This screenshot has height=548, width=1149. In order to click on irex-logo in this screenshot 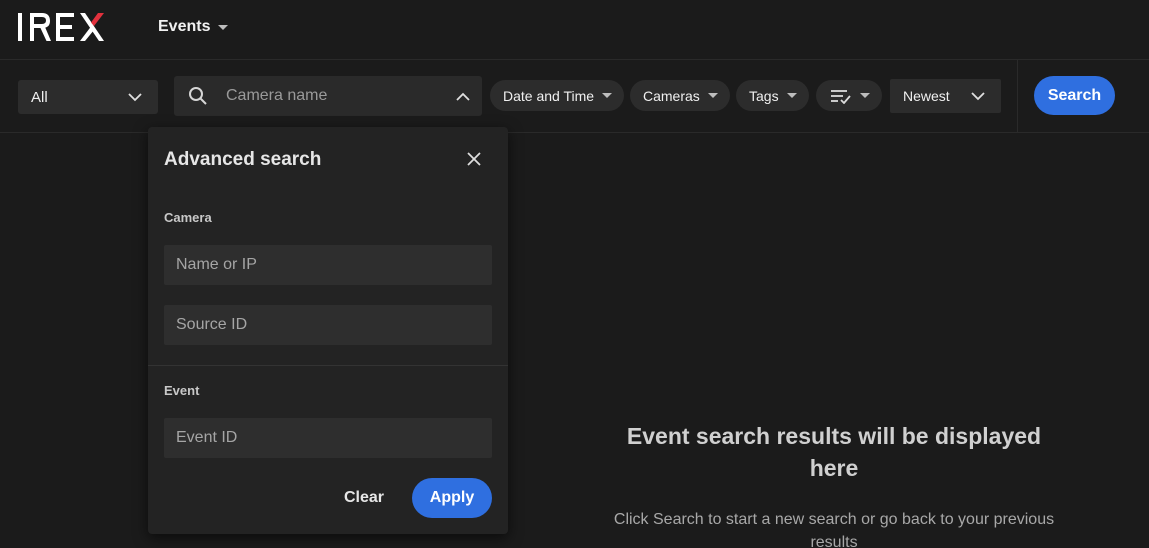, I will do `click(61, 27)`.